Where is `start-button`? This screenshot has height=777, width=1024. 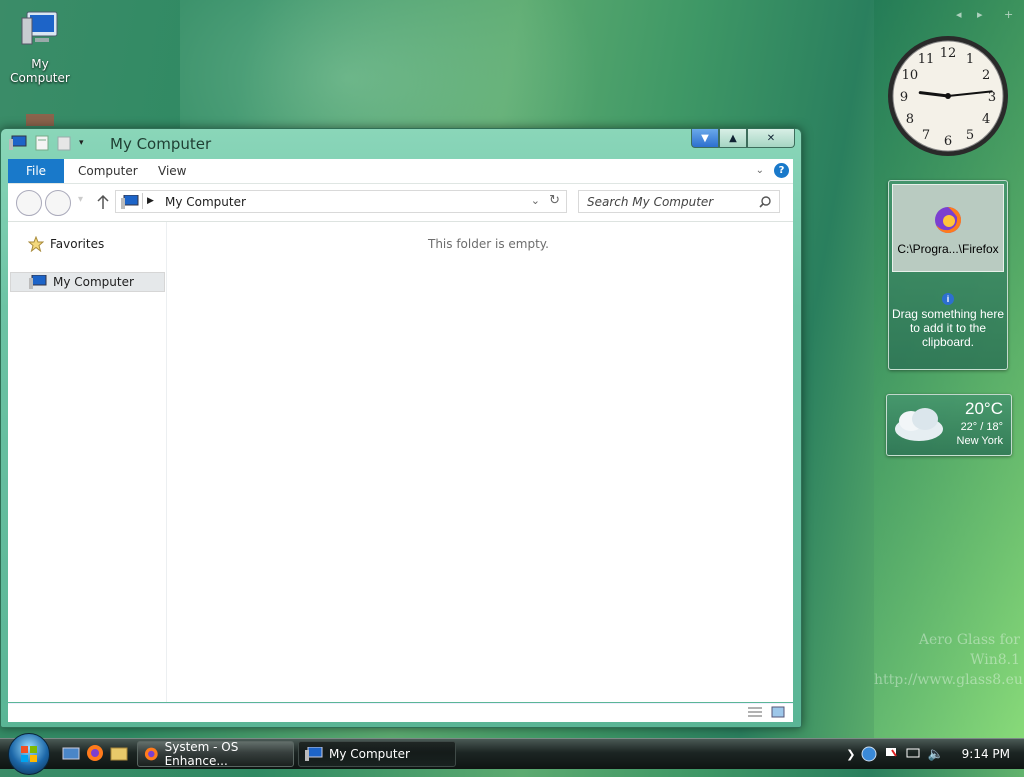 start-button is located at coordinates (29, 754).